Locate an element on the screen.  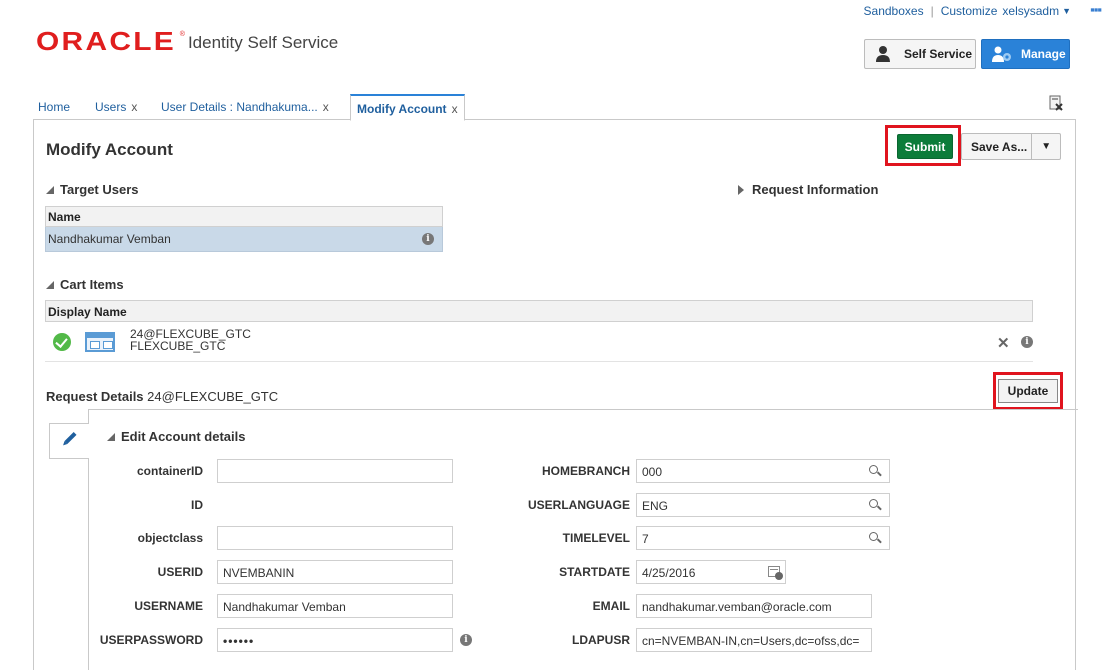
manage-button: Manage is located at coordinates (1025, 54).